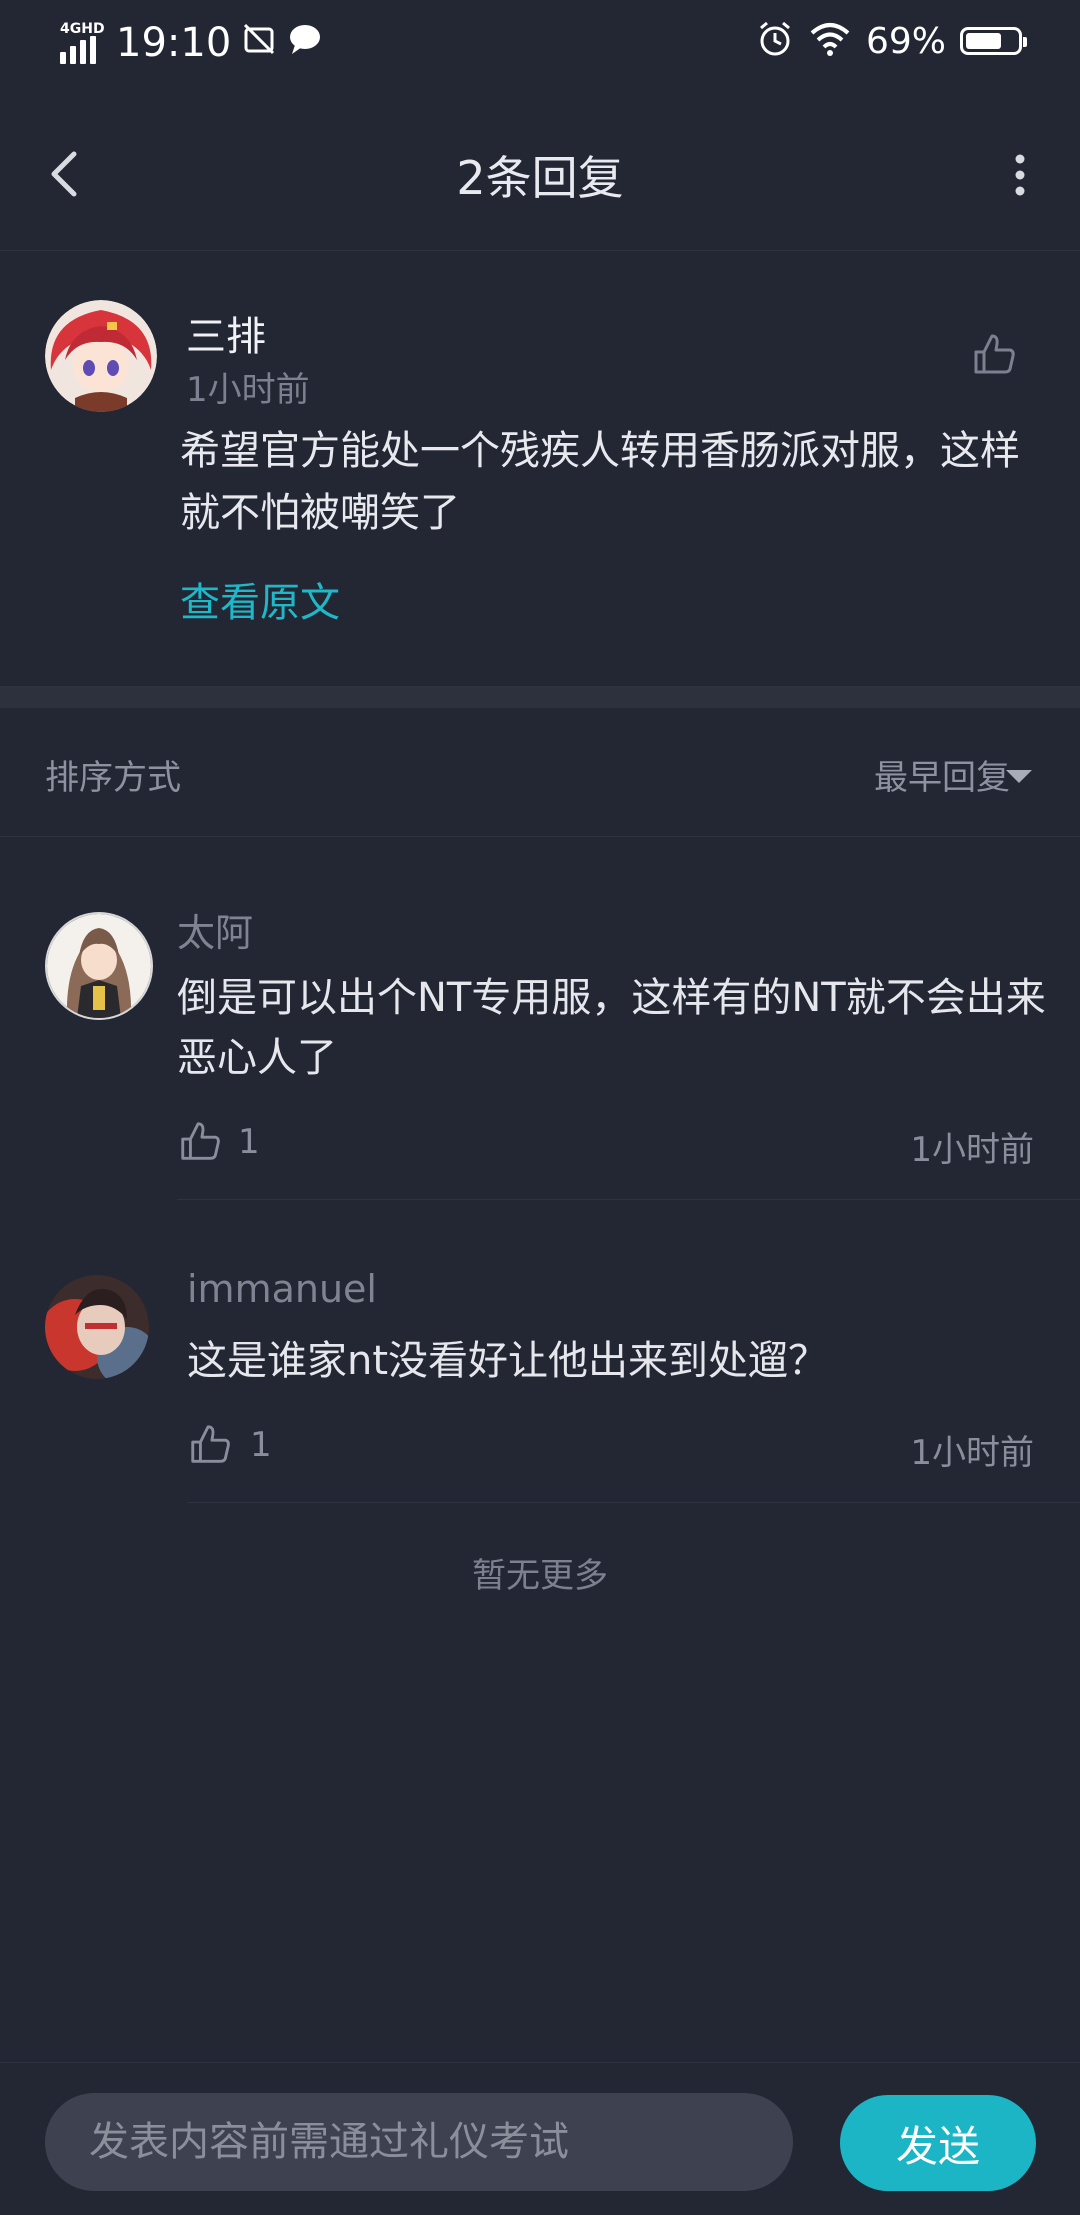 This screenshot has width=1080, height=2215. What do you see at coordinates (282, 1289) in the screenshot?
I see `reply-author: immanuel` at bounding box center [282, 1289].